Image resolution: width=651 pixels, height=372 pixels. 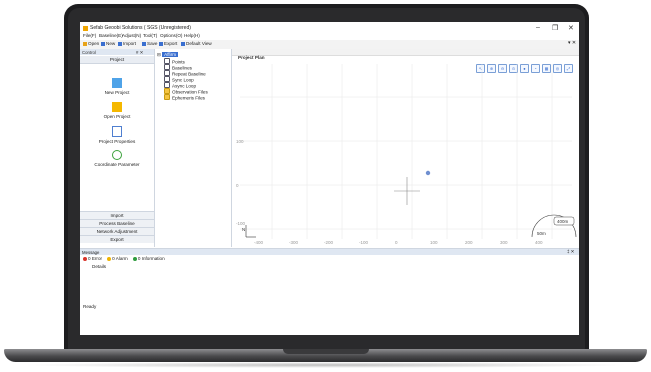 What do you see at coordinates (563, 221) in the screenshot?
I see `scale-label: 400m` at bounding box center [563, 221].